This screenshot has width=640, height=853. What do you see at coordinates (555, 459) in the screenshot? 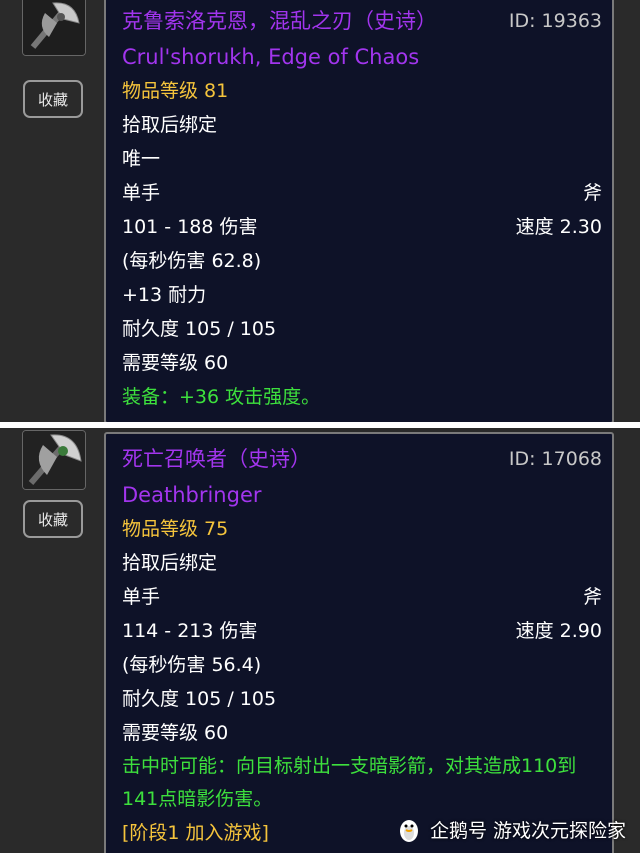
I see `item-id: ID: 17068` at bounding box center [555, 459].